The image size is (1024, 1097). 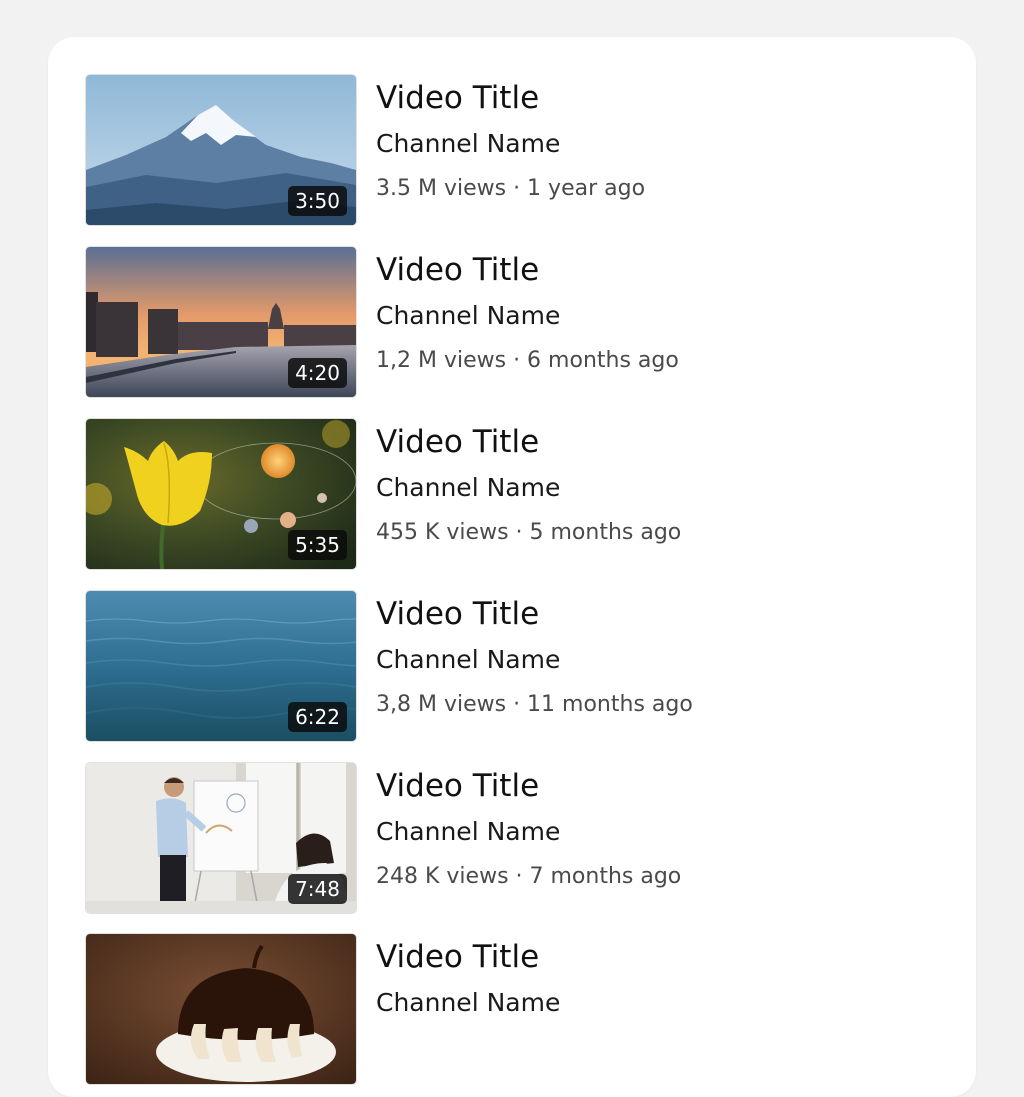 I want to click on video-thumbnail-mountain: 3:50, so click(x=221, y=150).